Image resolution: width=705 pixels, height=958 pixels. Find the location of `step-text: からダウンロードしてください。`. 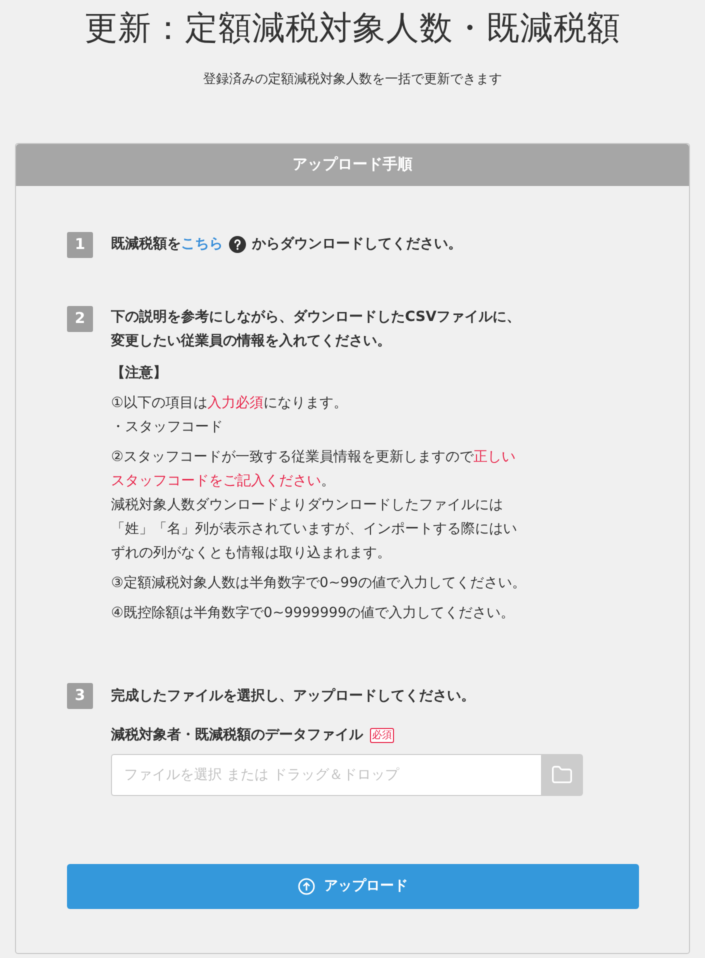

step-text: からダウンロードしてください。 is located at coordinates (357, 244).